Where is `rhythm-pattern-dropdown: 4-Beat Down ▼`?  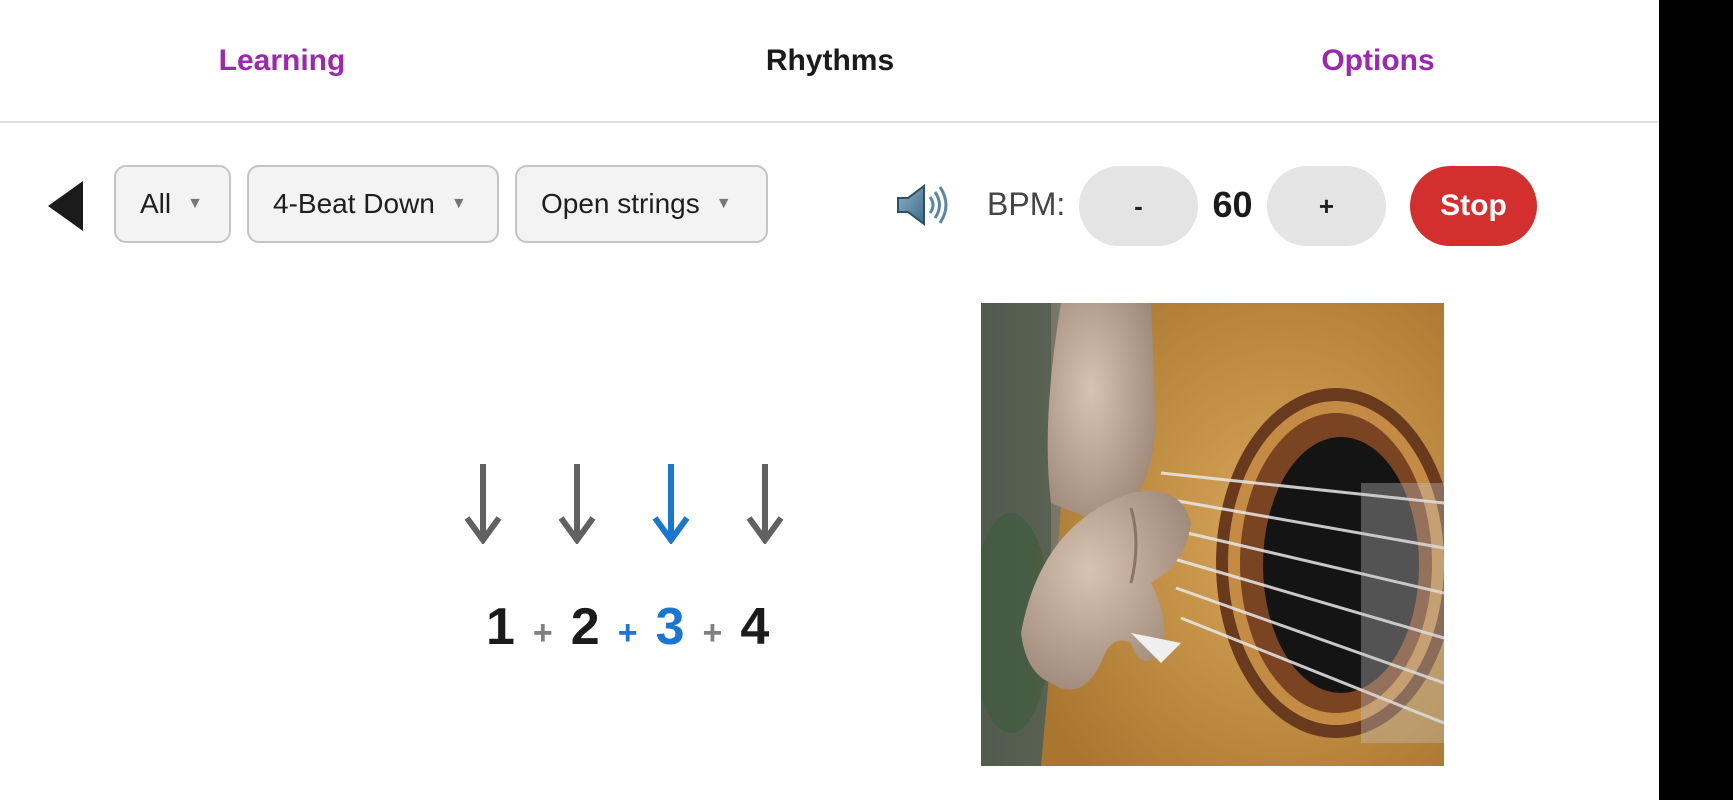 rhythm-pattern-dropdown: 4-Beat Down ▼ is located at coordinates (373, 204).